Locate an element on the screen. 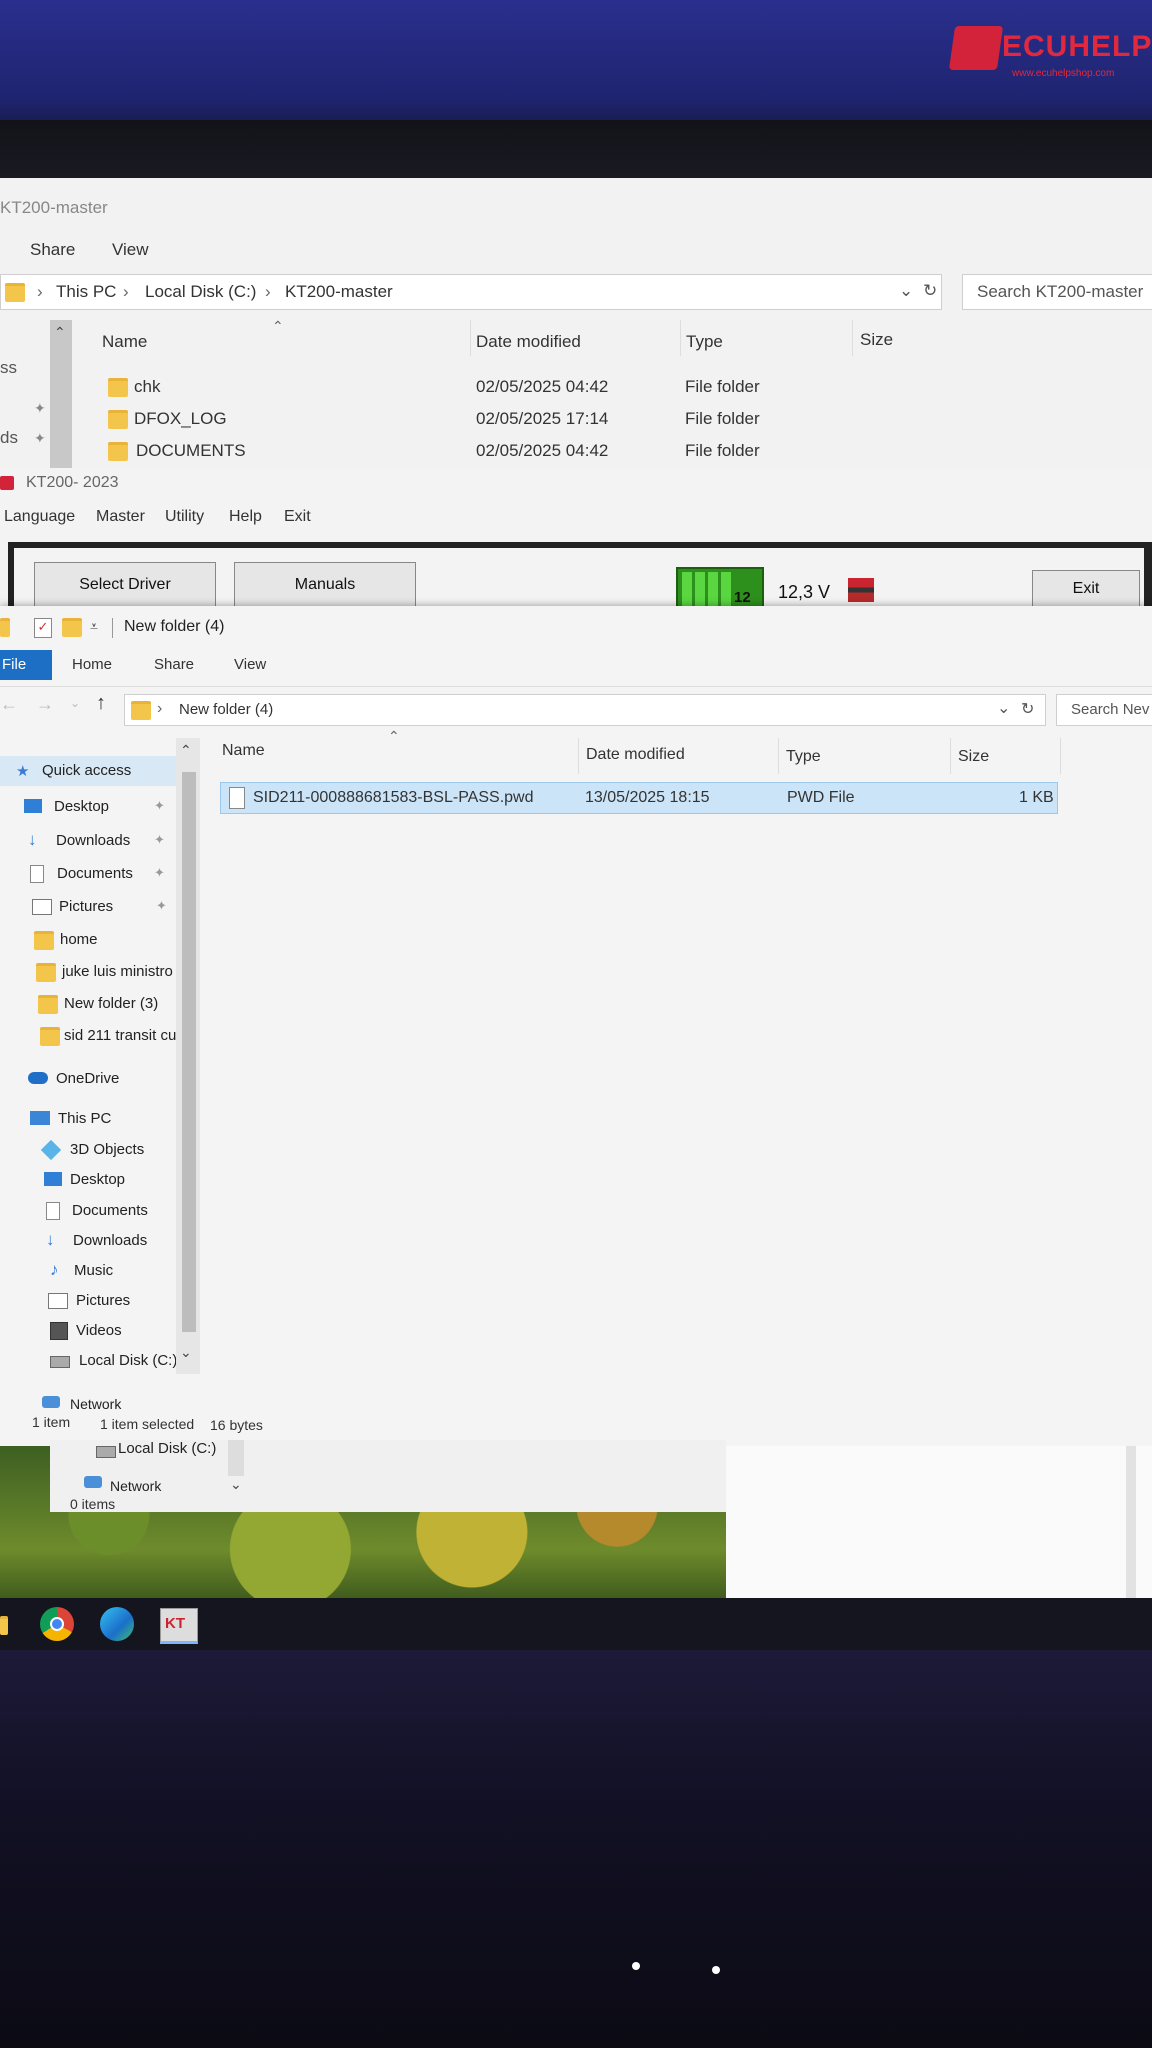 The width and height of the screenshot is (1152, 2048). menu-exit: Exit is located at coordinates (297, 517).